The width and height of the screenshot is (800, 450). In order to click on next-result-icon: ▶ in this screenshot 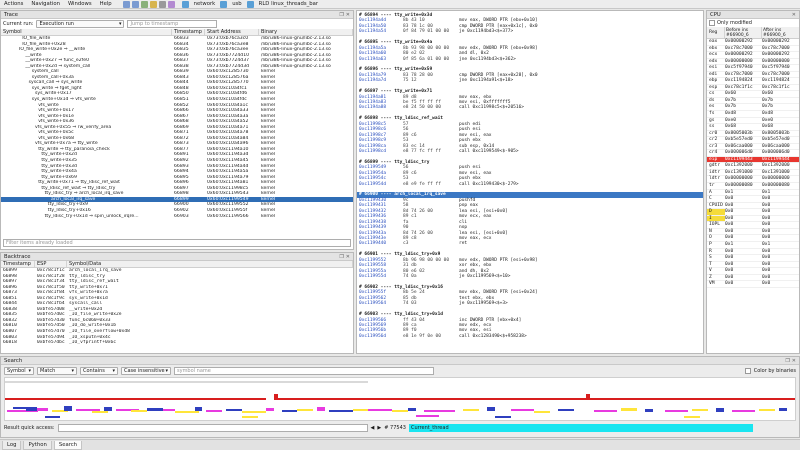, I will do `click(379, 428)`.